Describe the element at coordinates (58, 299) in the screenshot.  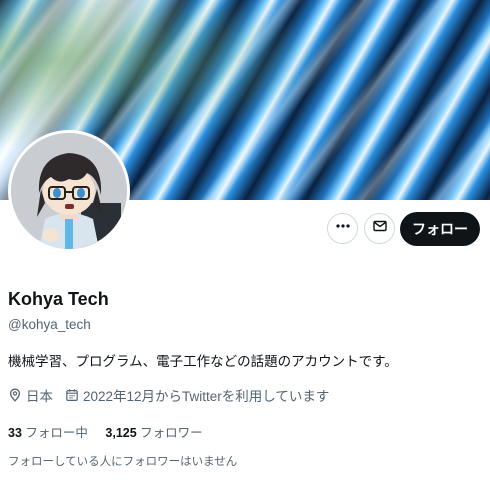
I see `profile-name: Kohya Tech` at that location.